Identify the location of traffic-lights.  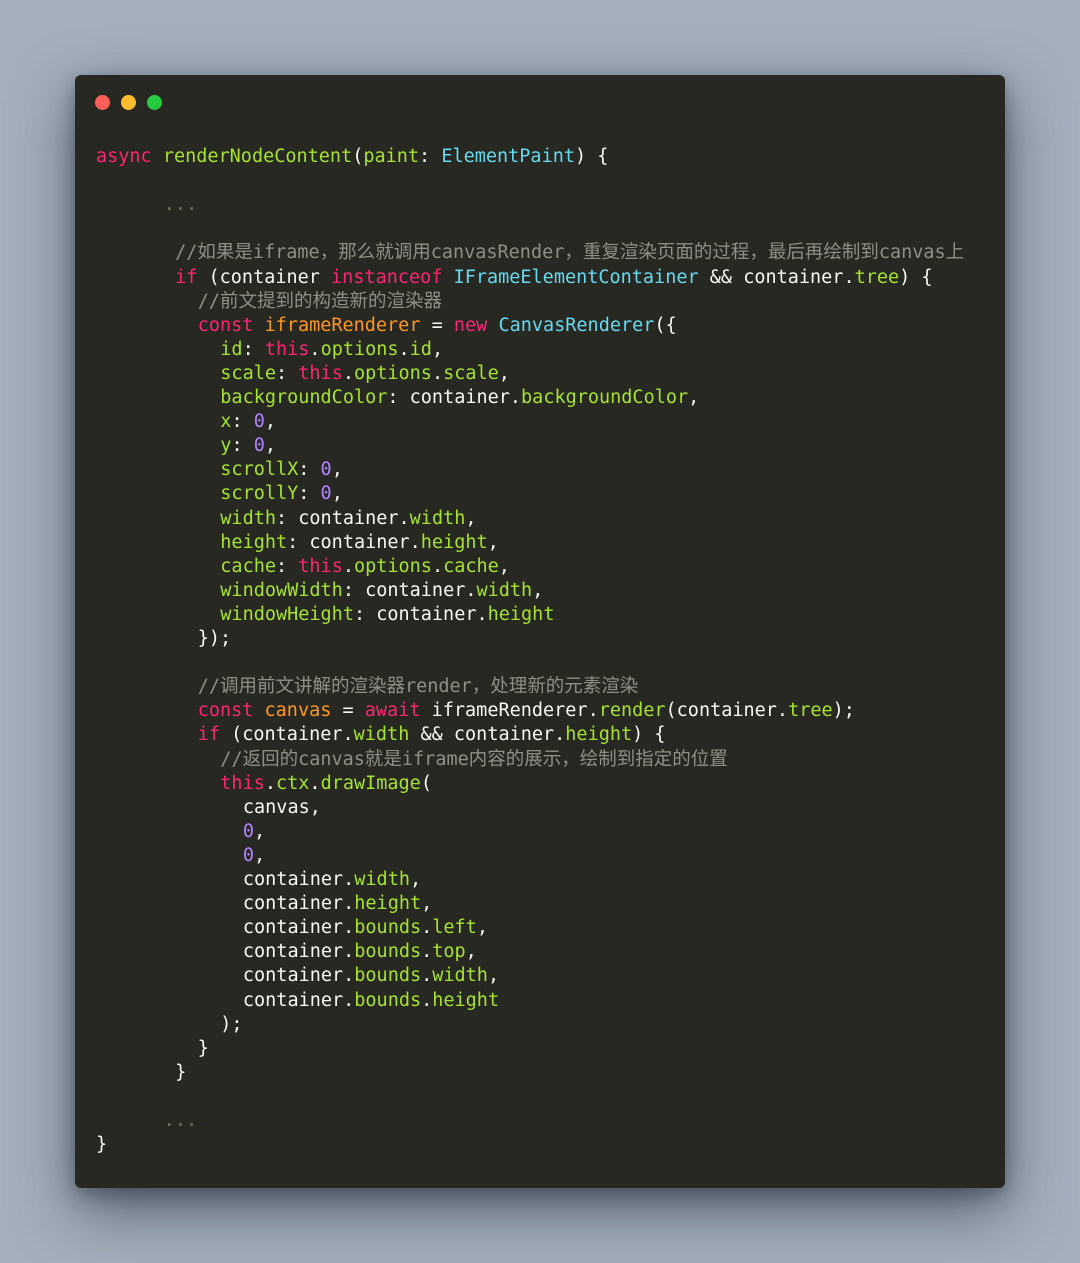
(128, 103).